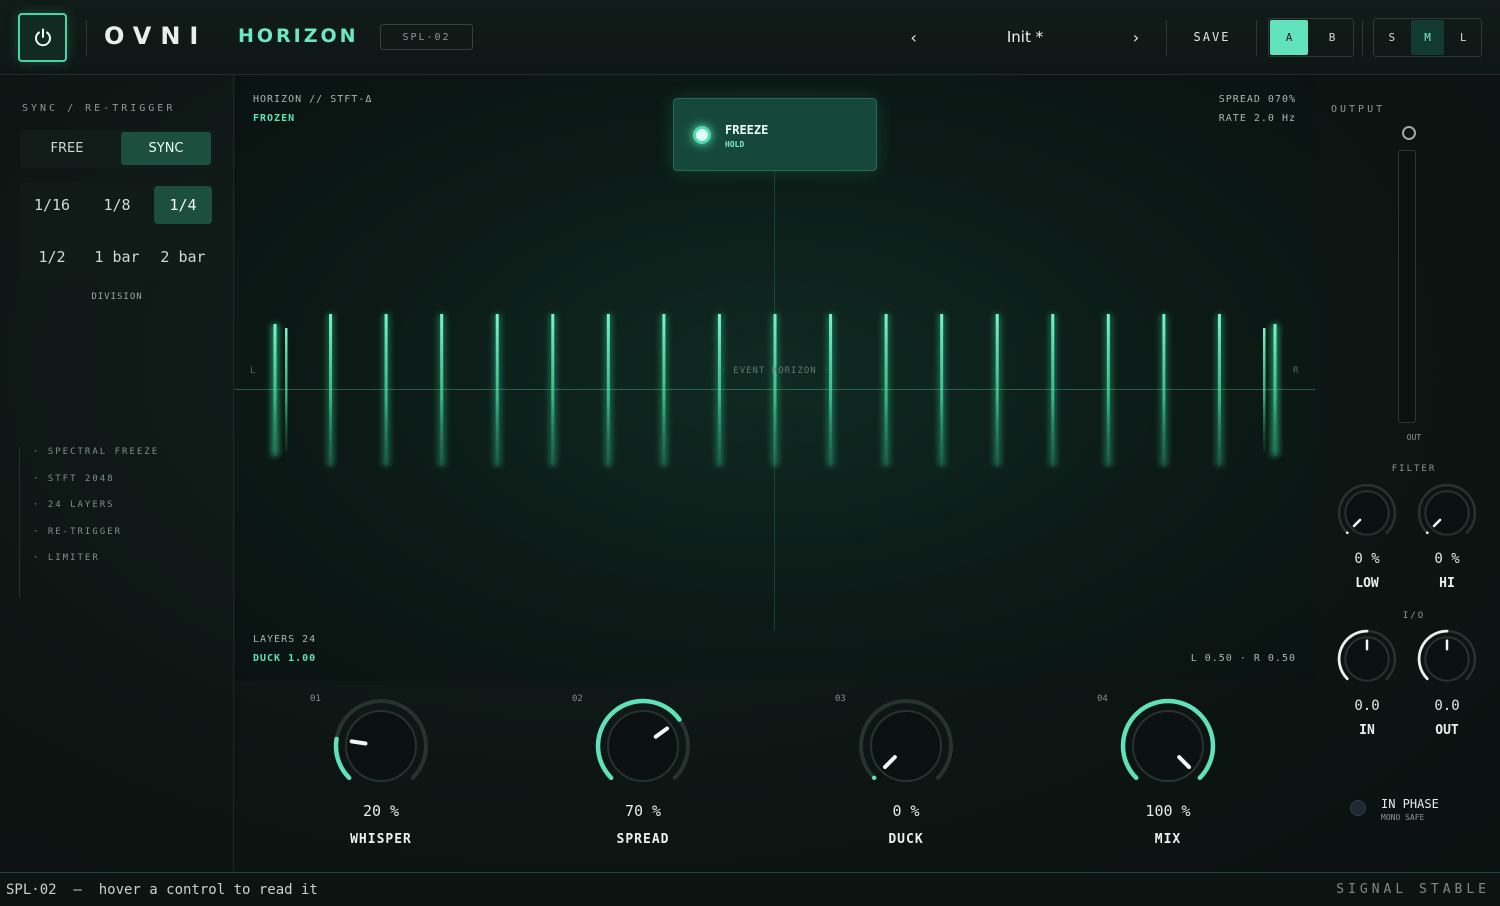 The width and height of the screenshot is (1500, 906). What do you see at coordinates (1413, 889) in the screenshot?
I see `signal-status: SIGNAL STABLE` at bounding box center [1413, 889].